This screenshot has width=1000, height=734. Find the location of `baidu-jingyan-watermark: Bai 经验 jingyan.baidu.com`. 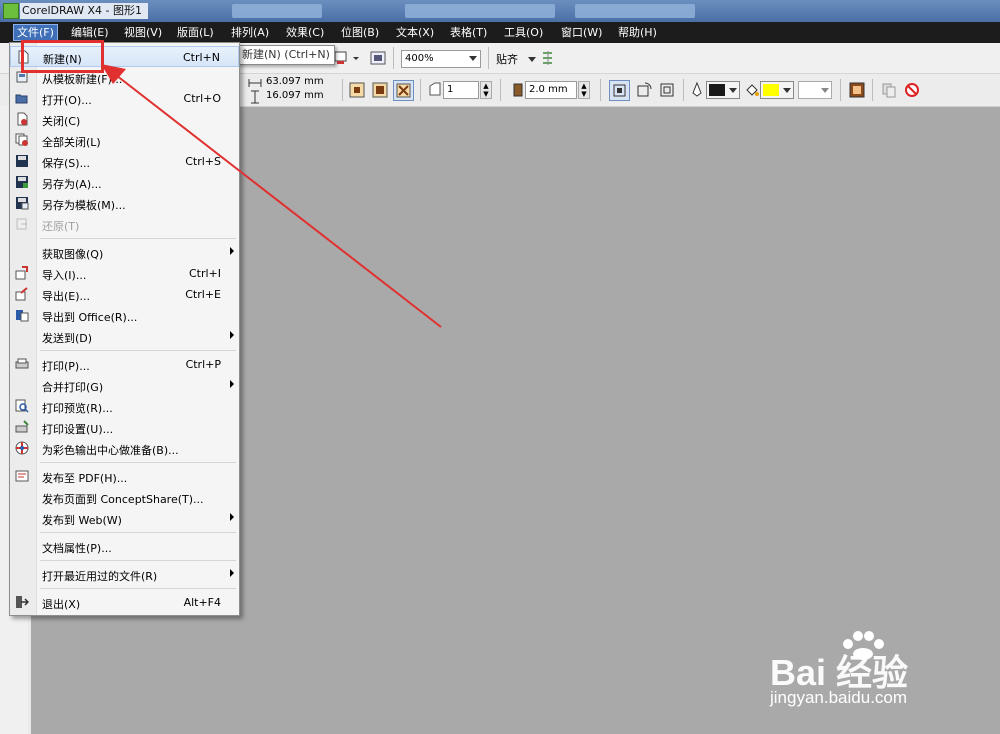

baidu-jingyan-watermark: Bai 经验 jingyan.baidu.com is located at coordinates (870, 670).